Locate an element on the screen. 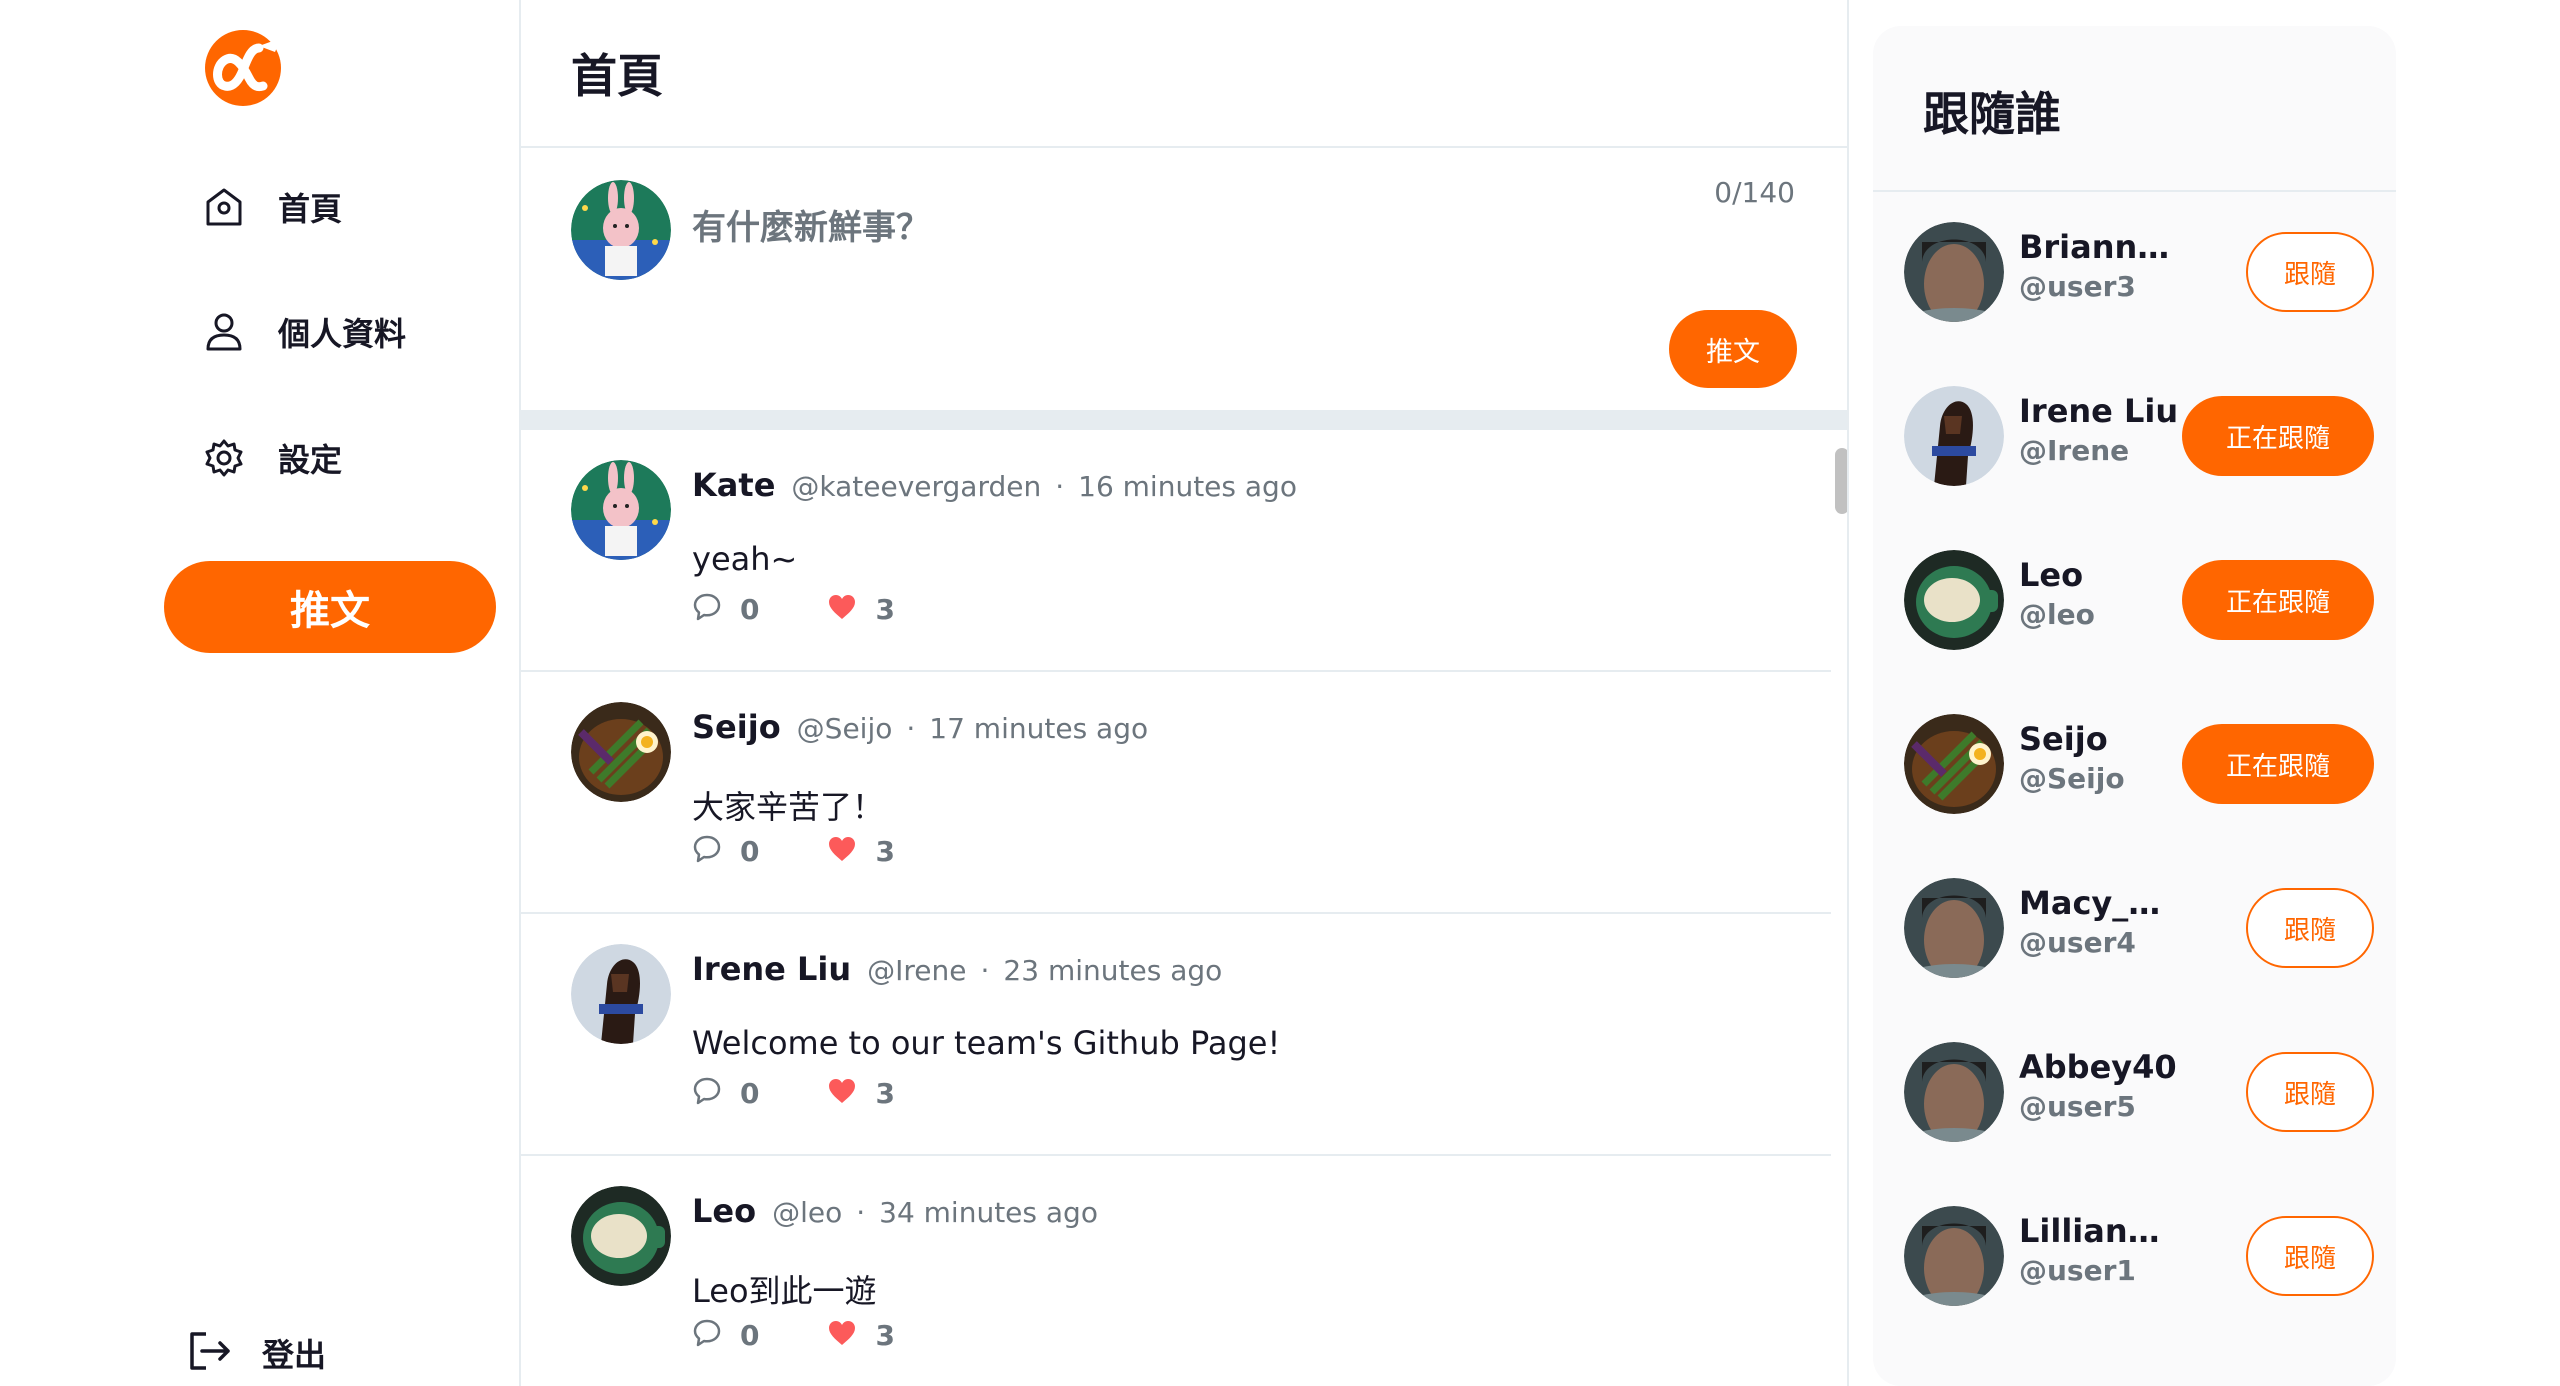 This screenshot has height=1386, width=2560. logout-icon is located at coordinates (210, 1353).